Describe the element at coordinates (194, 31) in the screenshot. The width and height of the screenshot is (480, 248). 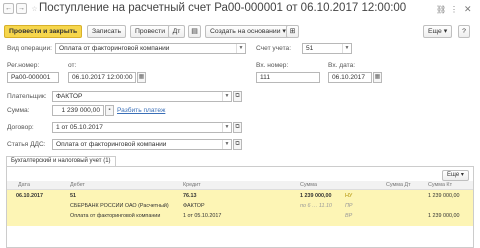
I see `print-icon: ▤` at that location.